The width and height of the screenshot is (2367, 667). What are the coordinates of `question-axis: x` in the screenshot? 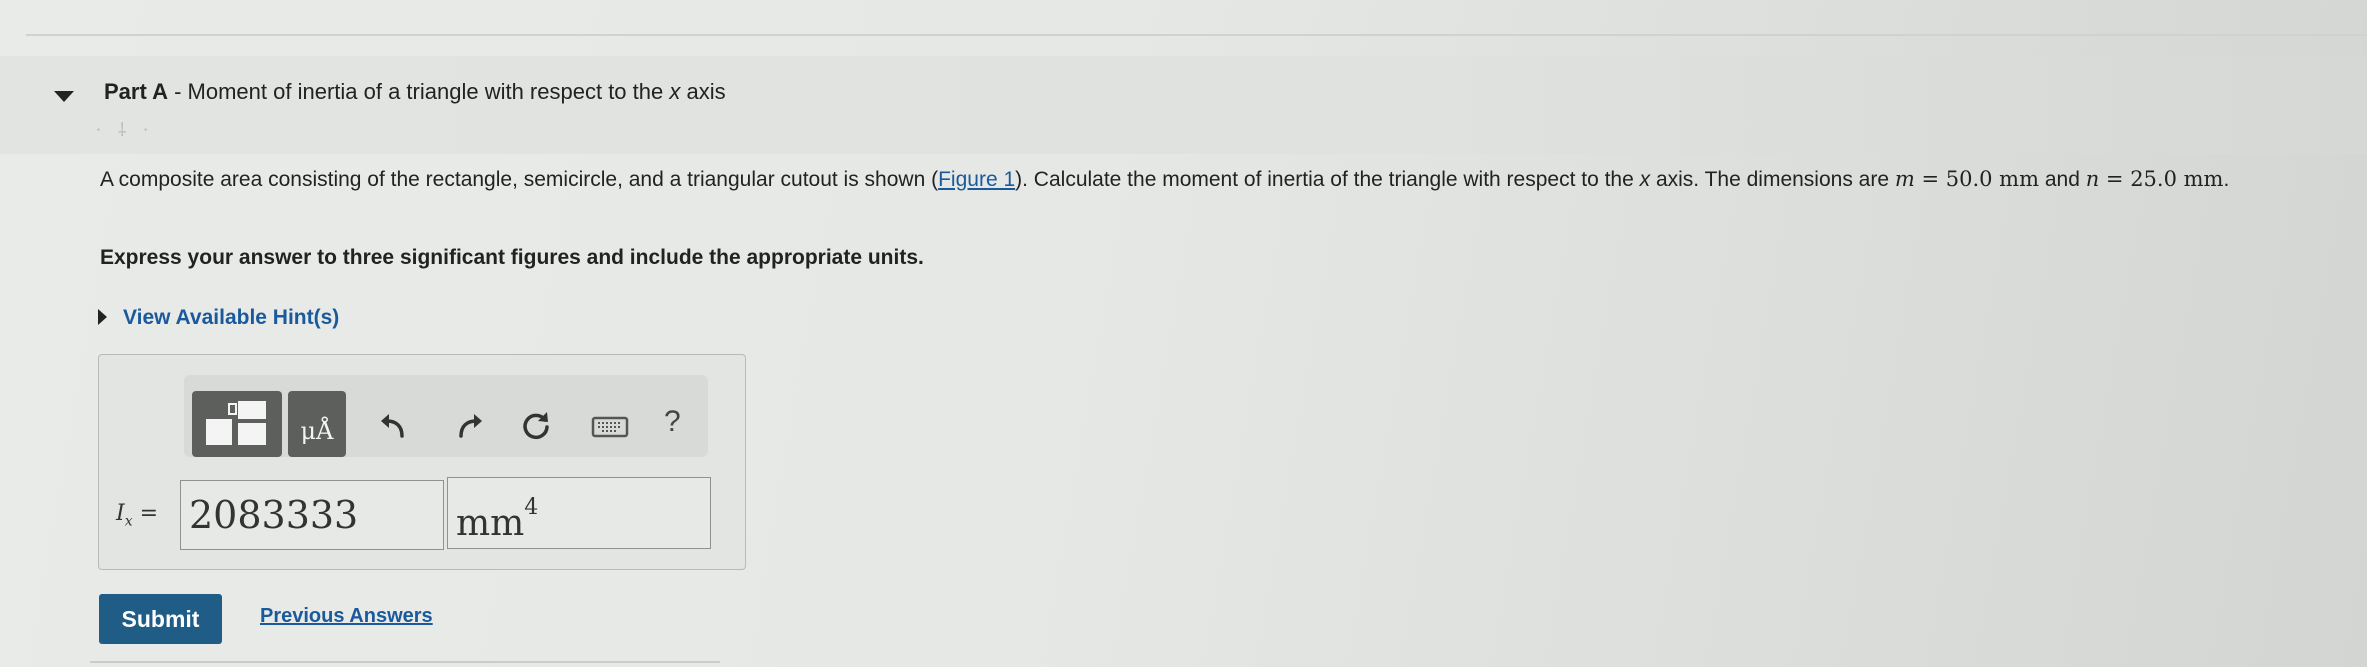 It's located at (1645, 179).